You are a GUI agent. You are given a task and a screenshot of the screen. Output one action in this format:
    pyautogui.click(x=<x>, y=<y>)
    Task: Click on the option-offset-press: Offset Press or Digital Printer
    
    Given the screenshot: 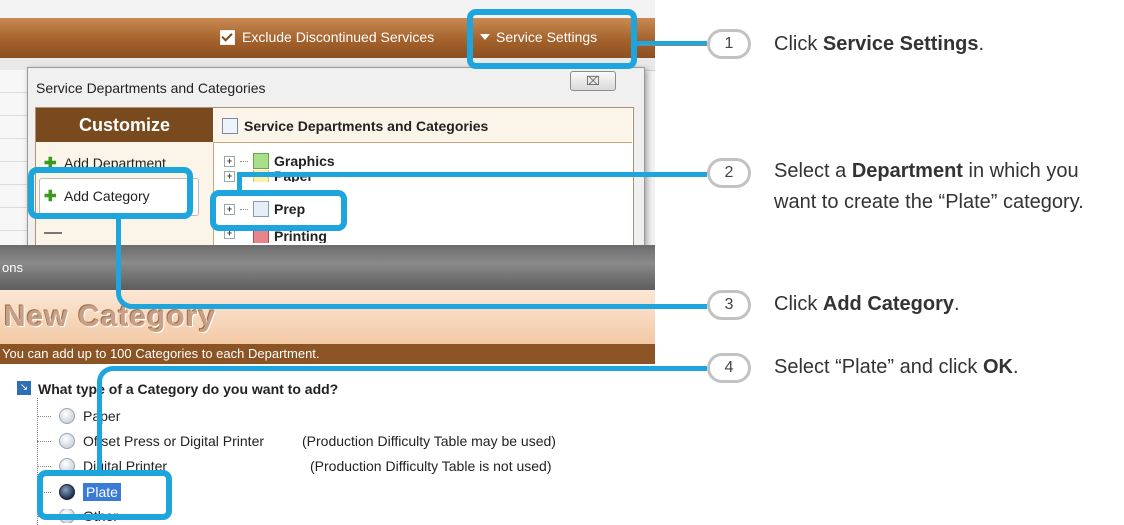 What is the action you would take?
    pyautogui.click(x=150, y=441)
    